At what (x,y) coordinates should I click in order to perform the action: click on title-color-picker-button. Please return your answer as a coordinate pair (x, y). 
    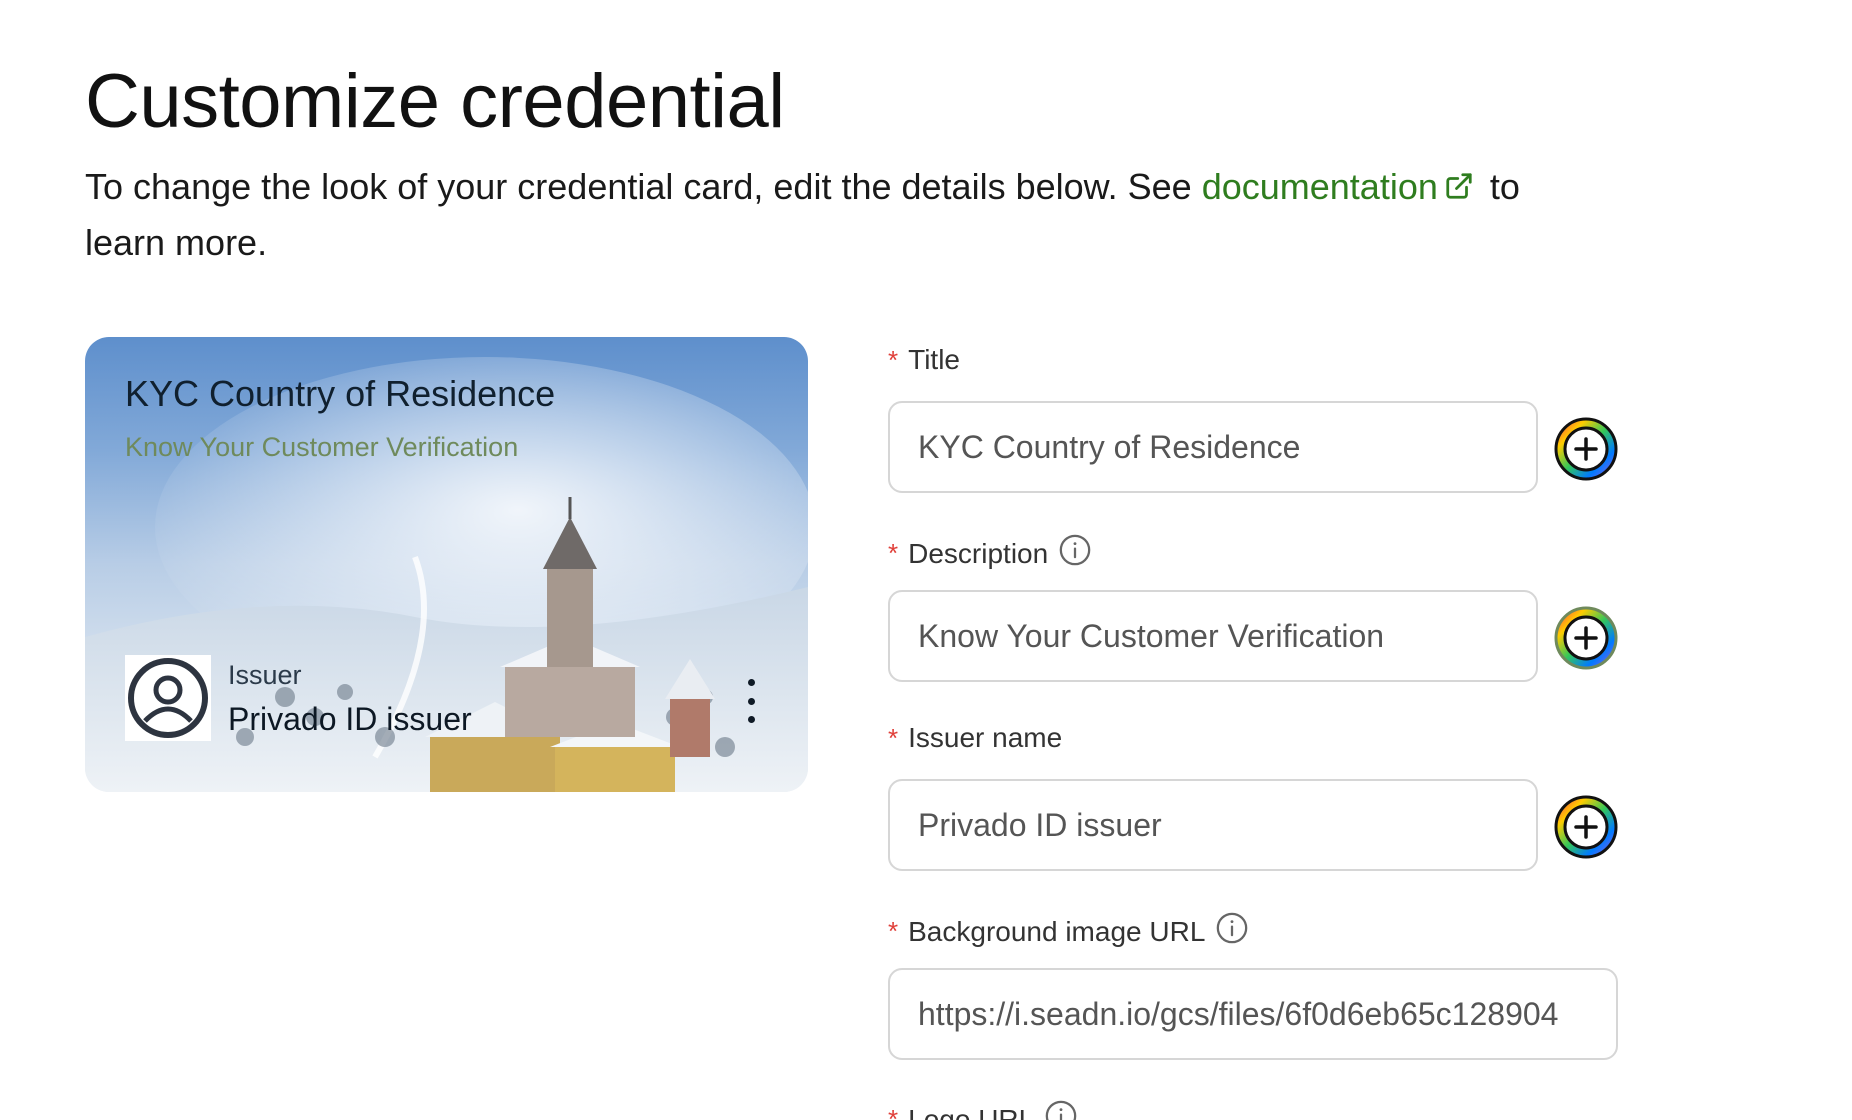
    Looking at the image, I should click on (1586, 449).